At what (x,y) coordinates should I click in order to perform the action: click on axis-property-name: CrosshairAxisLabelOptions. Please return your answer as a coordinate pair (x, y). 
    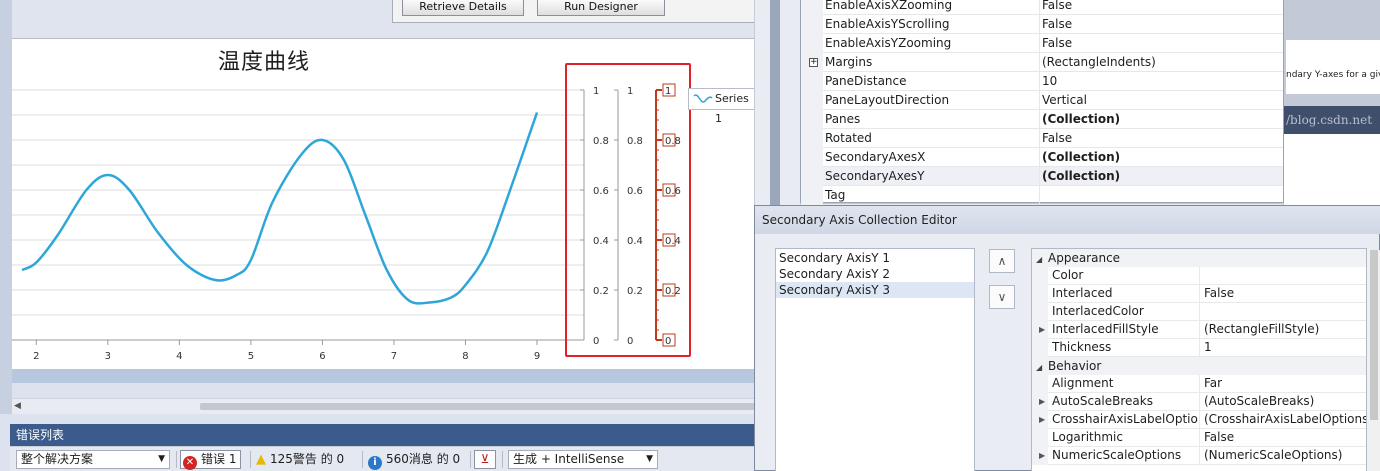
    Looking at the image, I should click on (1125, 419).